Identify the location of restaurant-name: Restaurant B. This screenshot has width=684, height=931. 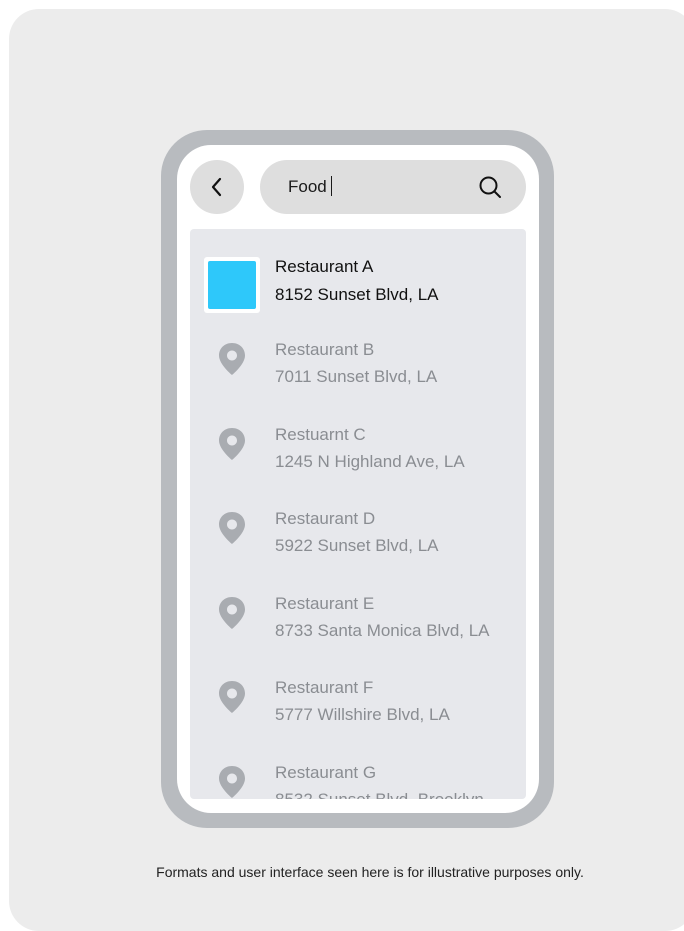
(325, 349).